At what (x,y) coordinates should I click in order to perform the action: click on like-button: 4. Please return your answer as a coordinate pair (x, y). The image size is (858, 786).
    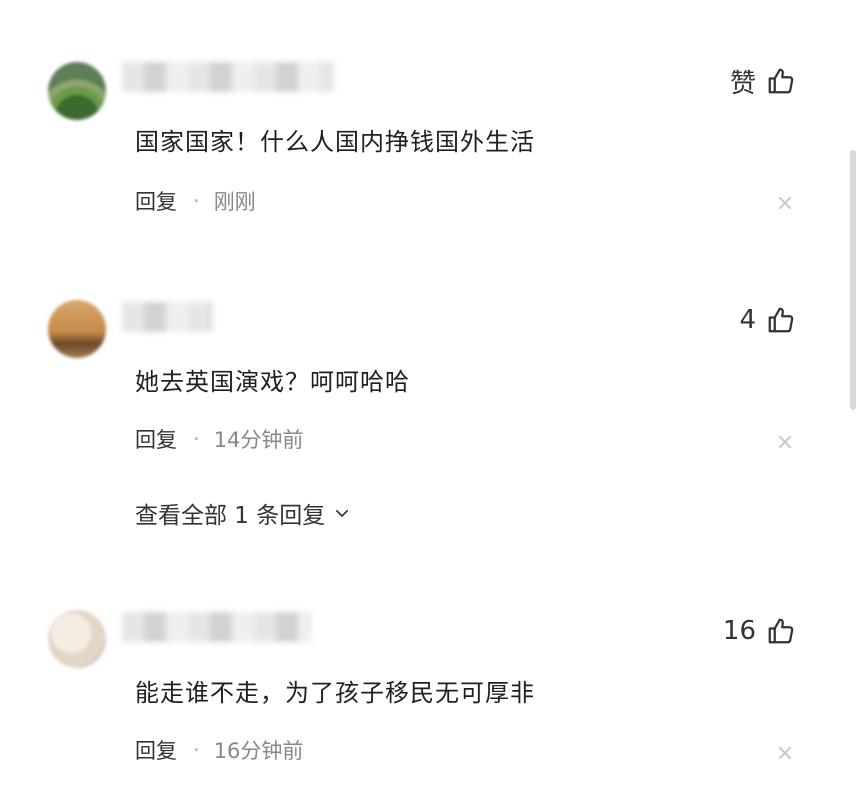
    Looking at the image, I should click on (767, 320).